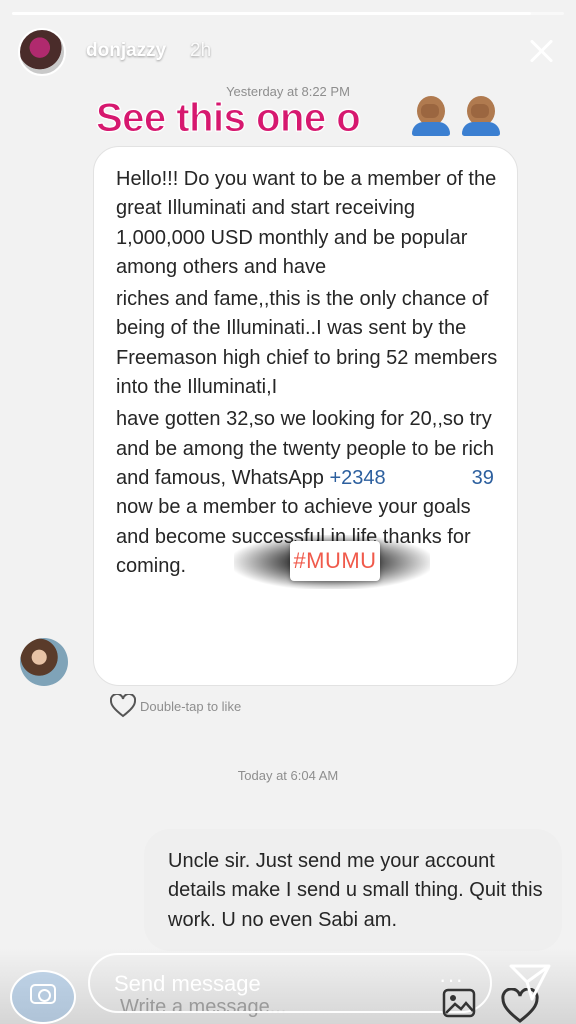  Describe the element at coordinates (187, 983) in the screenshot. I see `send-message-placeholder: Send message` at that location.